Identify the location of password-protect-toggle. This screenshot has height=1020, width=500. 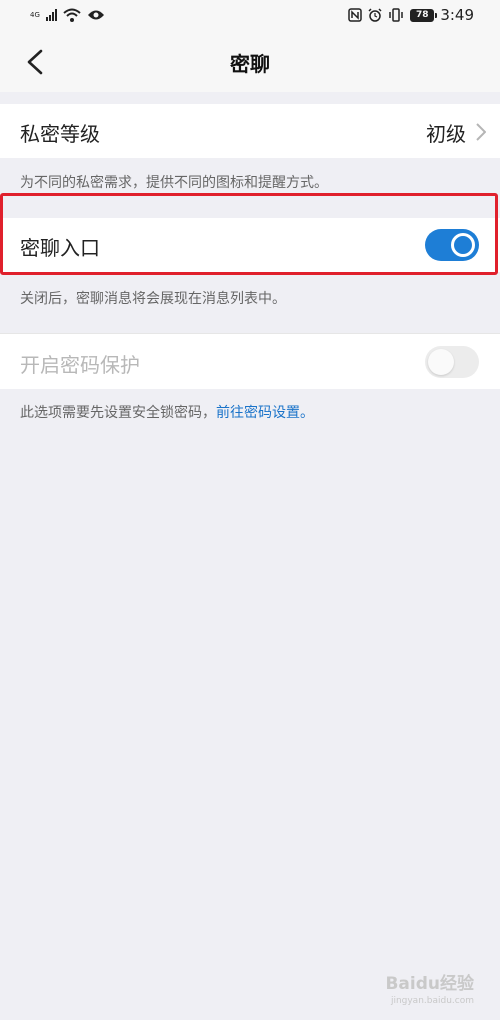
(452, 362).